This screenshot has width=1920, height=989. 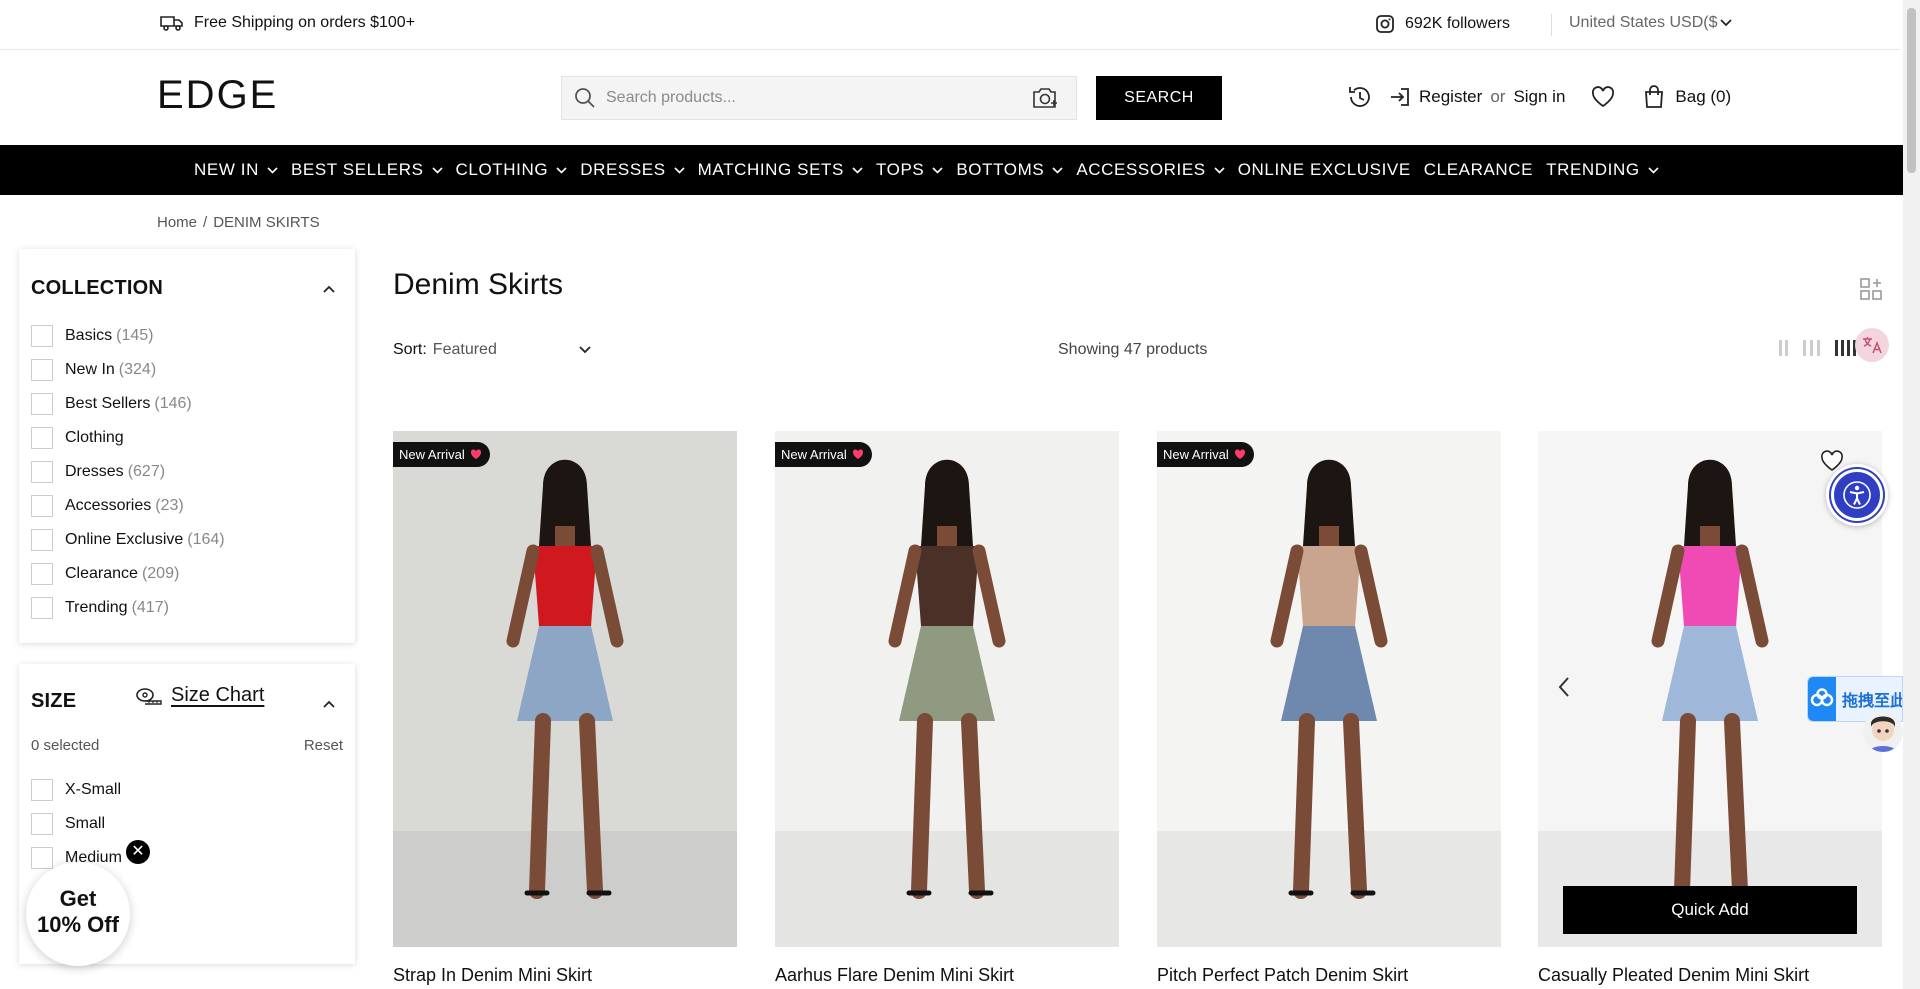 I want to click on new-arrival-badge: New Arrival, so click(x=823, y=454).